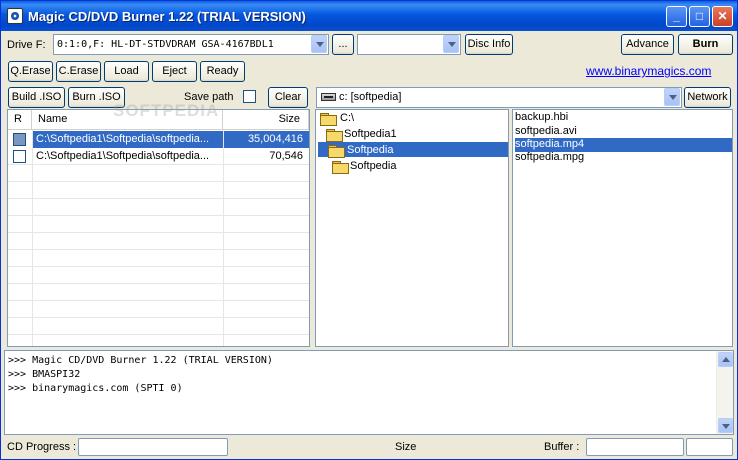 The height and width of the screenshot is (460, 738). Describe the element at coordinates (370, 134) in the screenshot. I see `tree-item-softpedia1: Softpedia1` at that location.